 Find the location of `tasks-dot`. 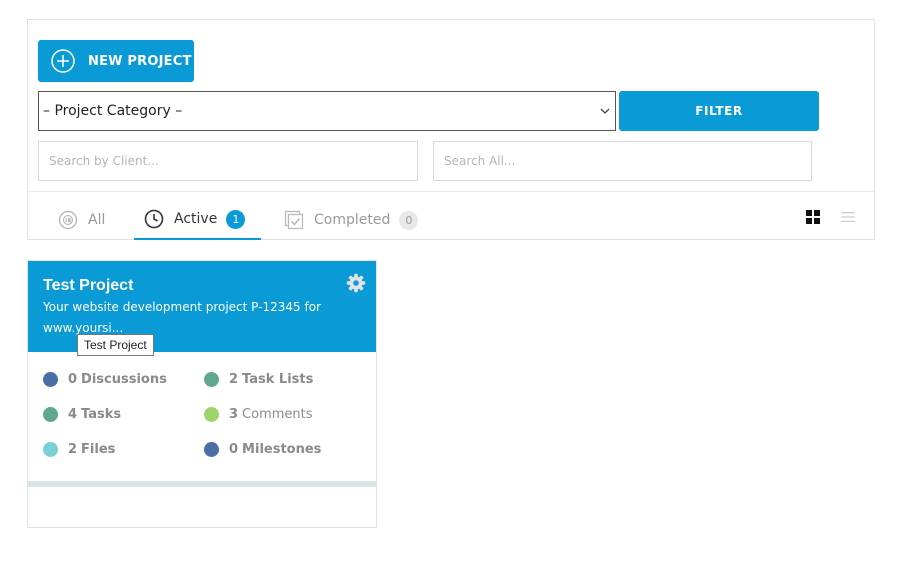

tasks-dot is located at coordinates (50, 414).